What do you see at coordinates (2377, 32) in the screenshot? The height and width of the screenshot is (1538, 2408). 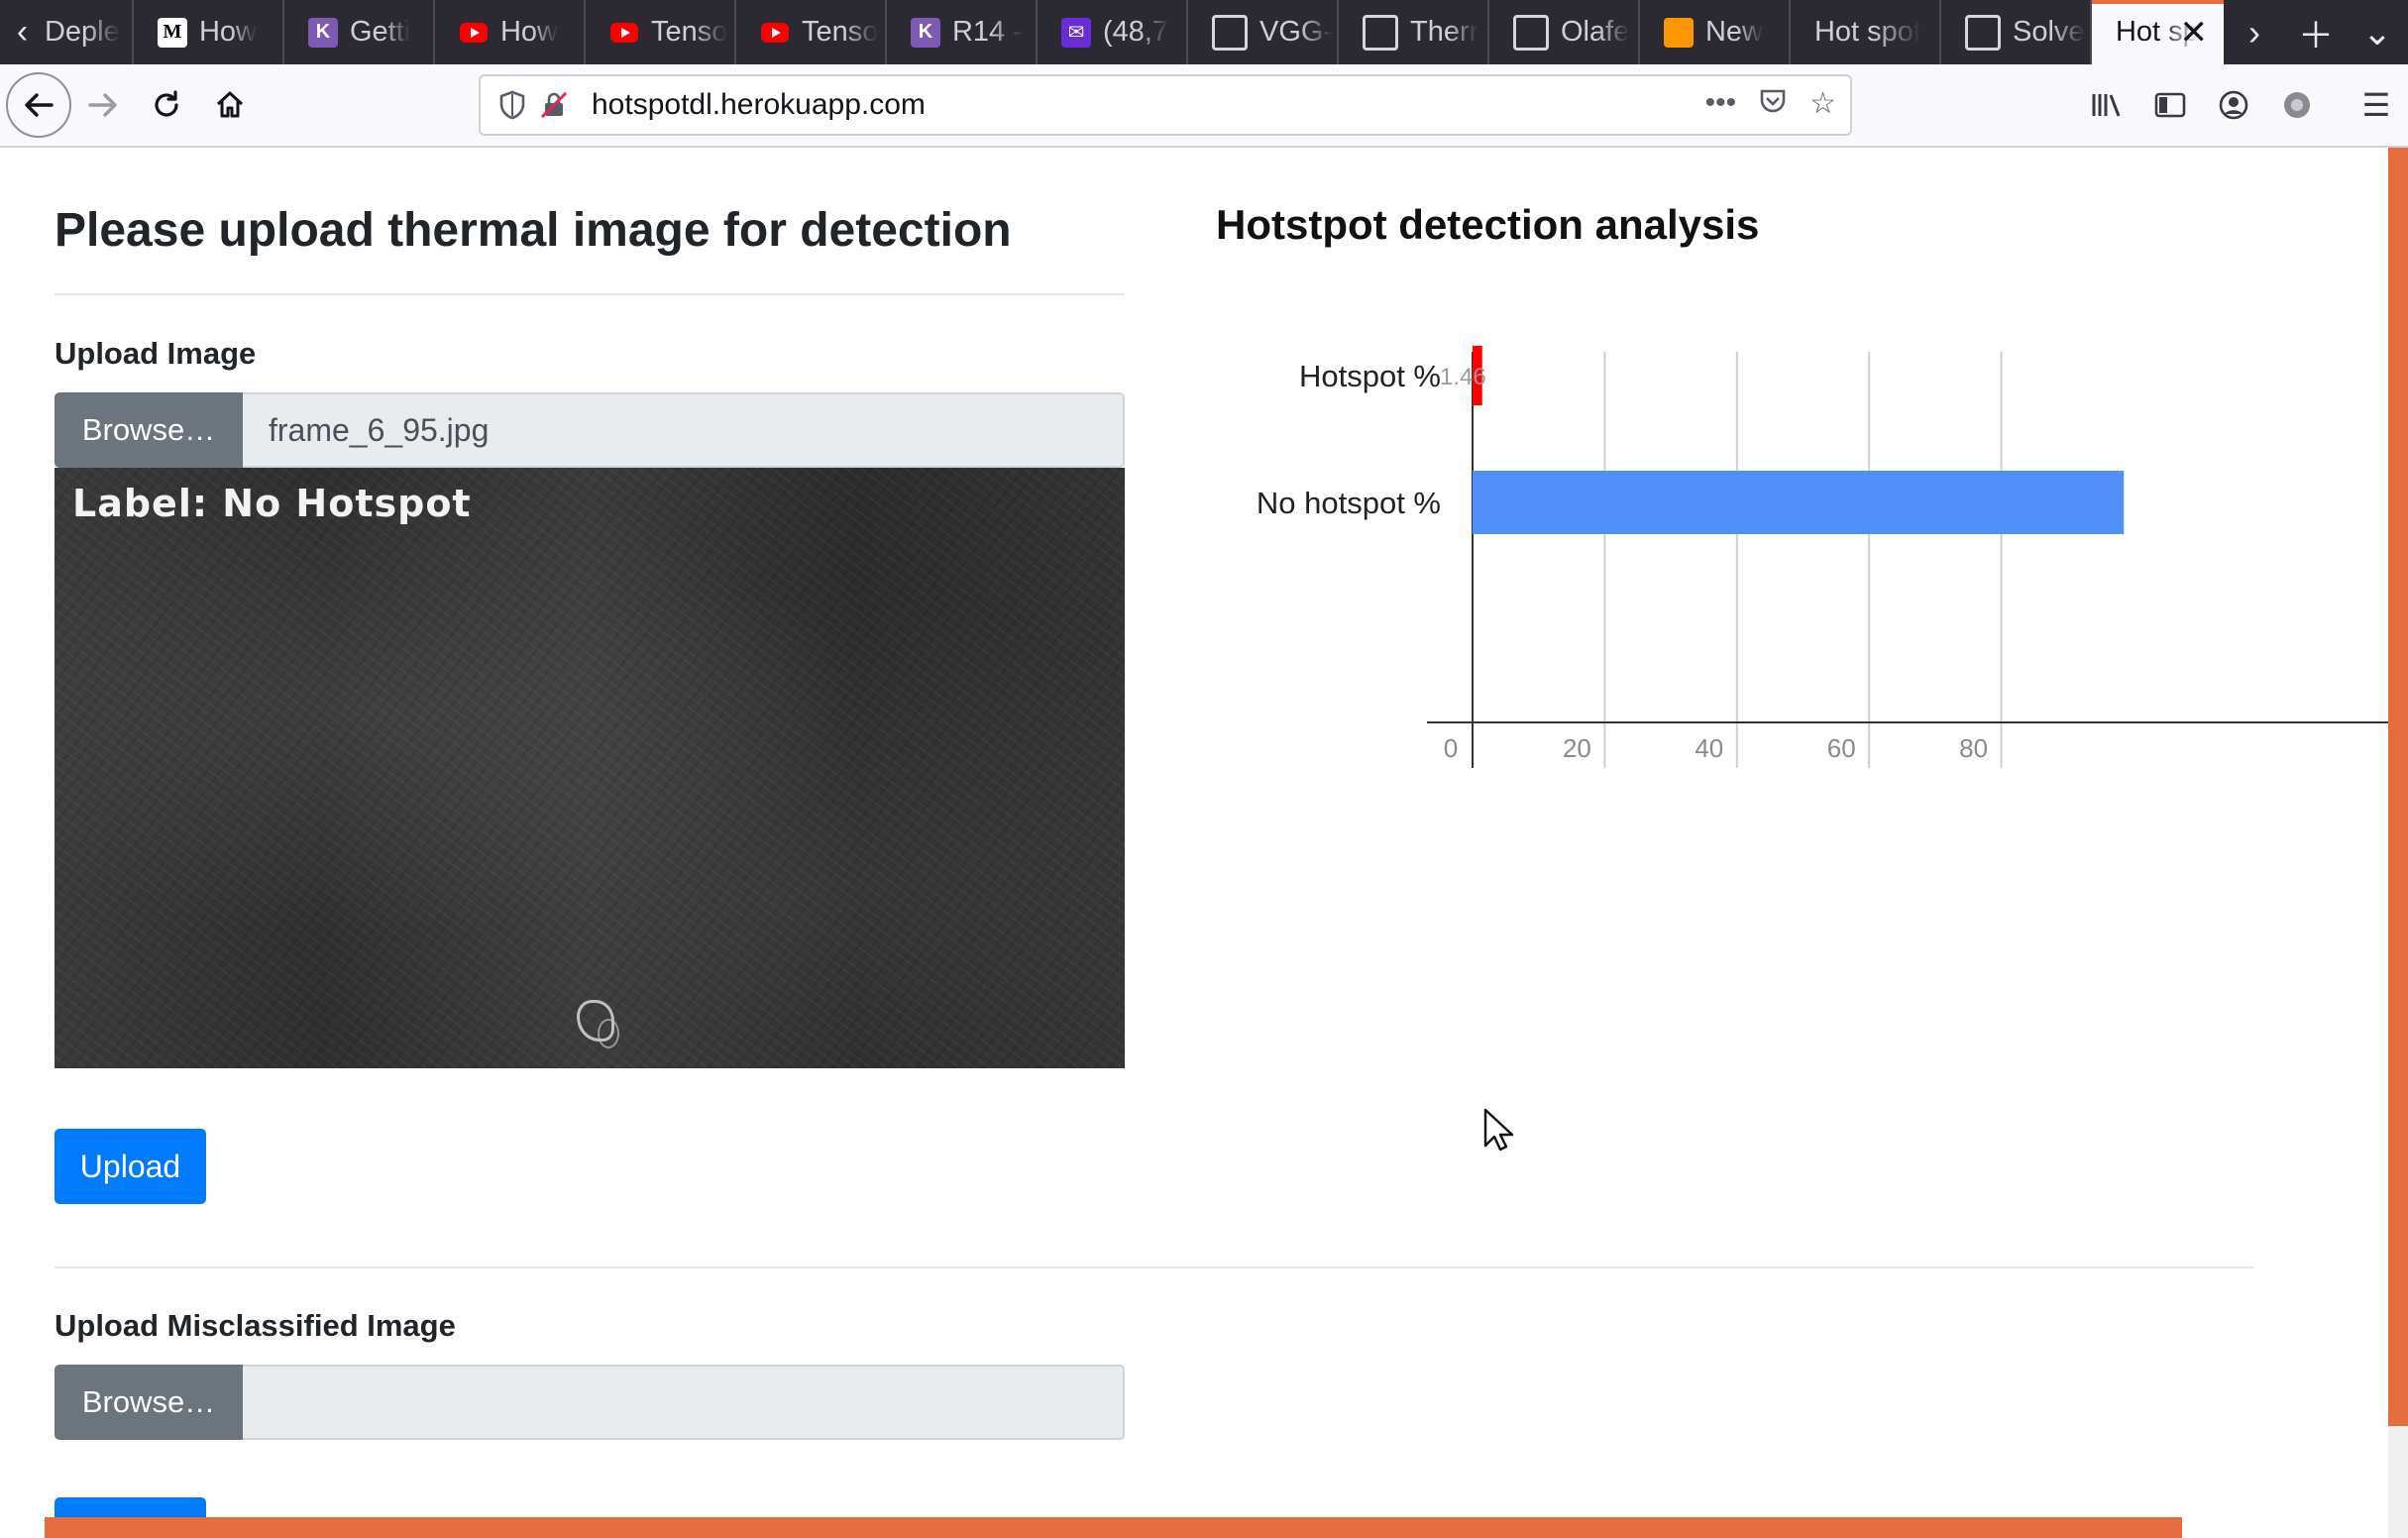 I see `list-all-tabs-icon: ⌄` at bounding box center [2377, 32].